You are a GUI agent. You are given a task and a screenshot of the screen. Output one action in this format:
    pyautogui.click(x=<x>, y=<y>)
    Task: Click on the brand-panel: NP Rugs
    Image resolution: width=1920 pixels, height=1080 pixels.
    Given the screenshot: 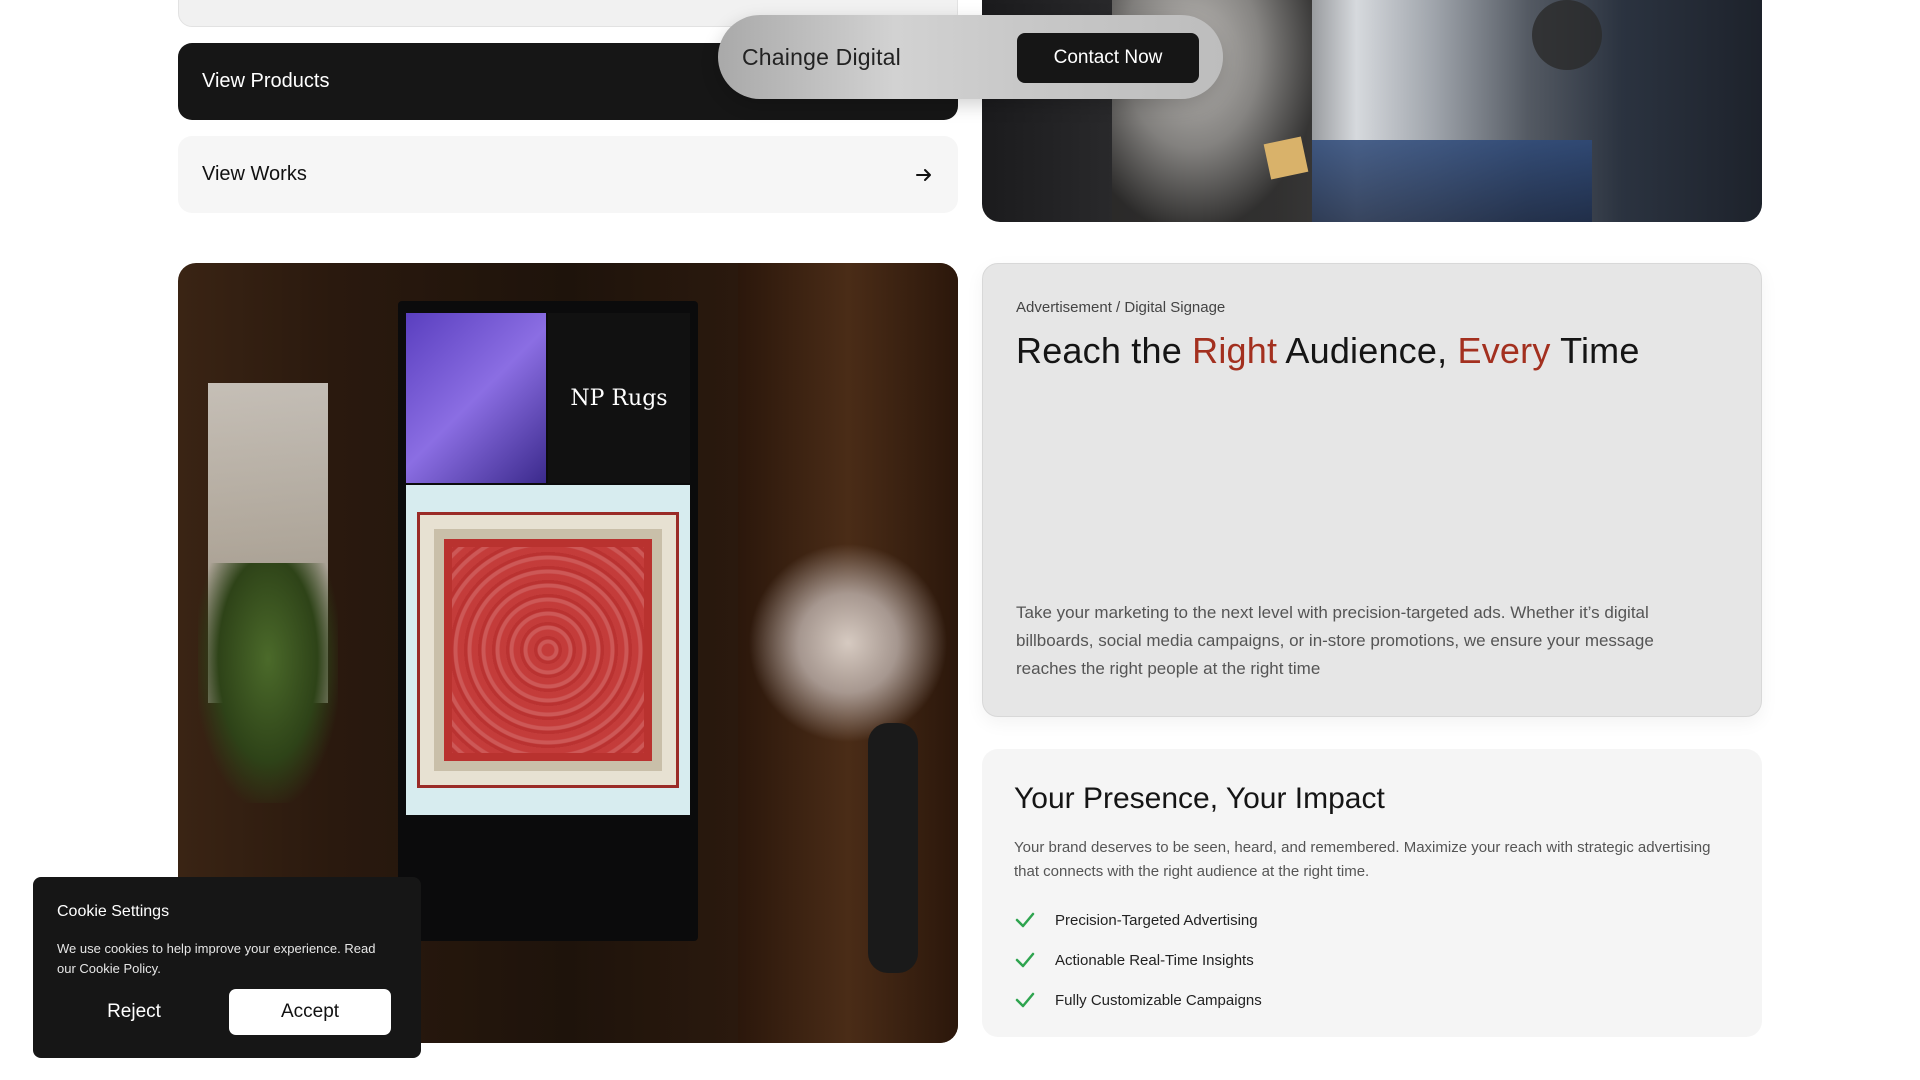 What is the action you would take?
    pyautogui.click(x=619, y=398)
    